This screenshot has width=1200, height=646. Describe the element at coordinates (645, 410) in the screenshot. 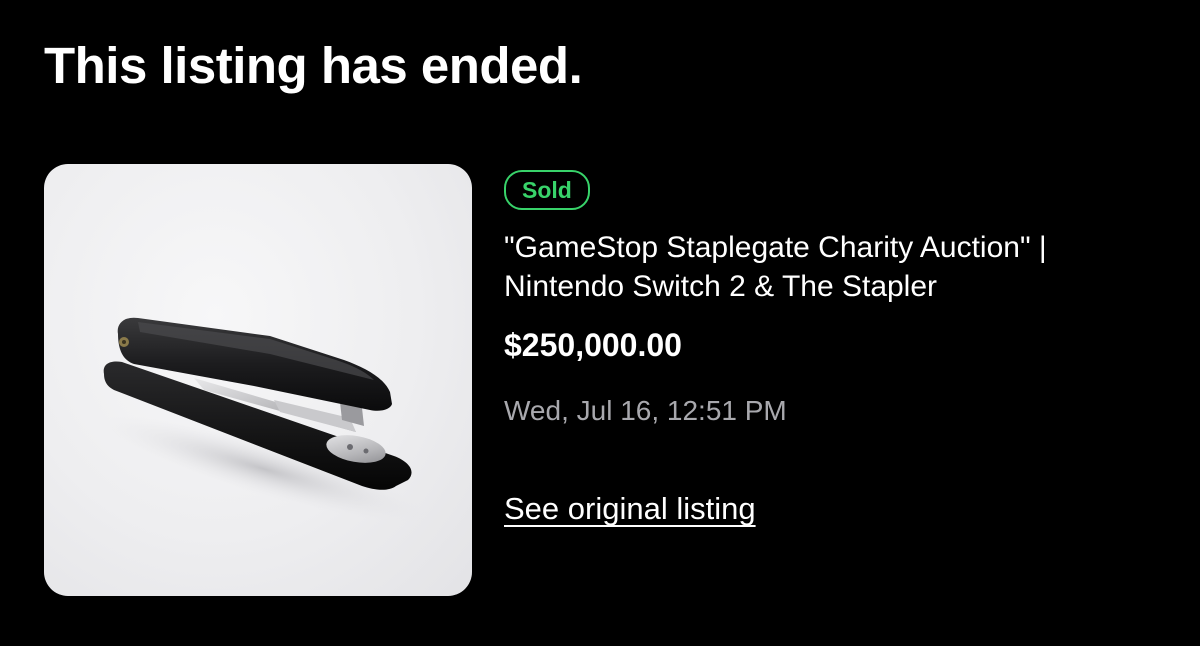

I see `listing-end-date: Wed, Jul 16, 12:51 PM` at that location.